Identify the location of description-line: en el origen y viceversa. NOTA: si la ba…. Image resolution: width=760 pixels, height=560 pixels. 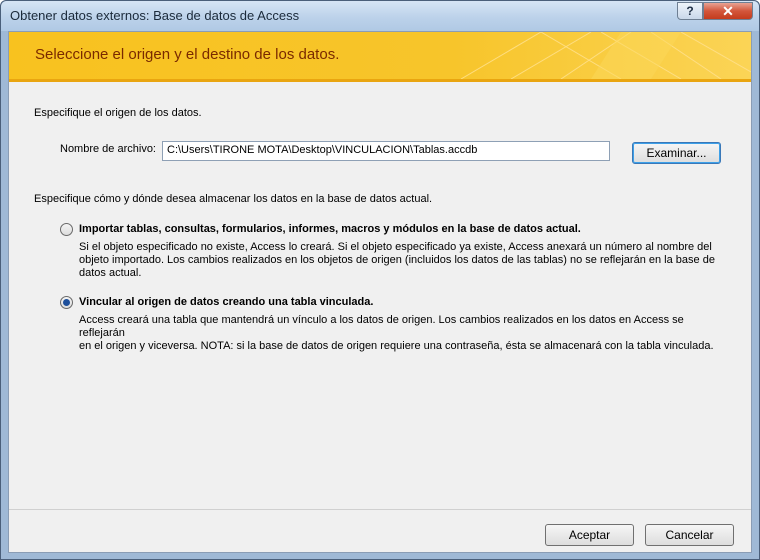
(396, 346).